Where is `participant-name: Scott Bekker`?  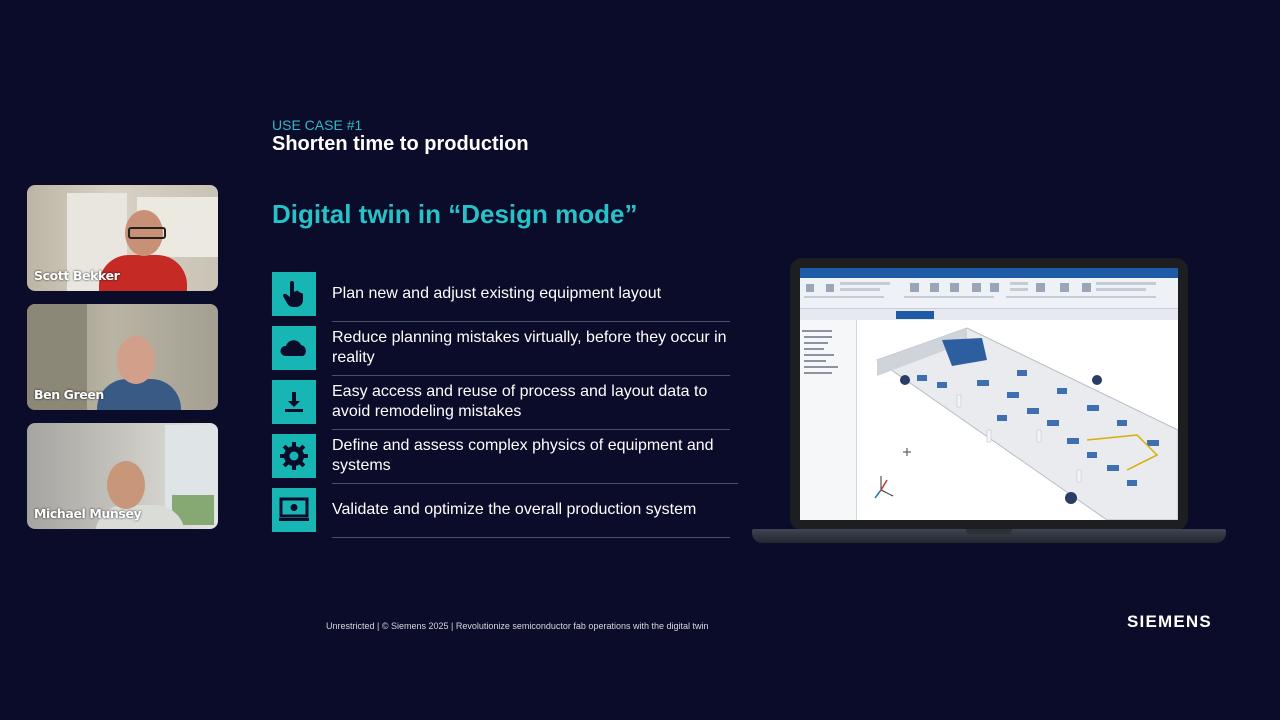 participant-name: Scott Bekker is located at coordinates (77, 275).